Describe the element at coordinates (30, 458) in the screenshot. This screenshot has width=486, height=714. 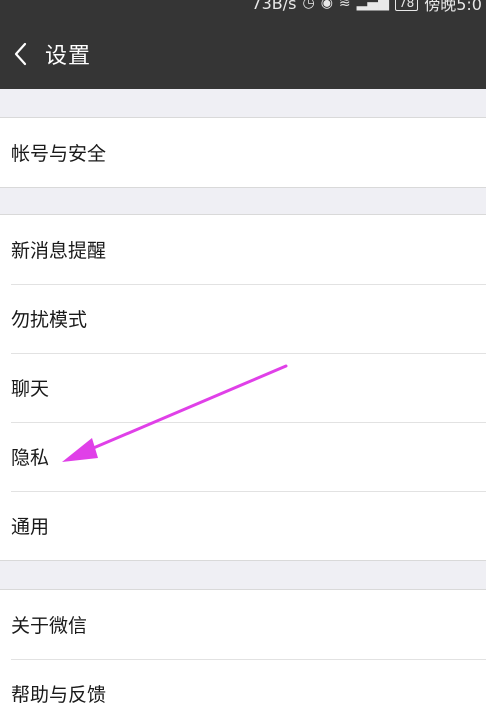
I see `settings-item-label: 隐私` at that location.